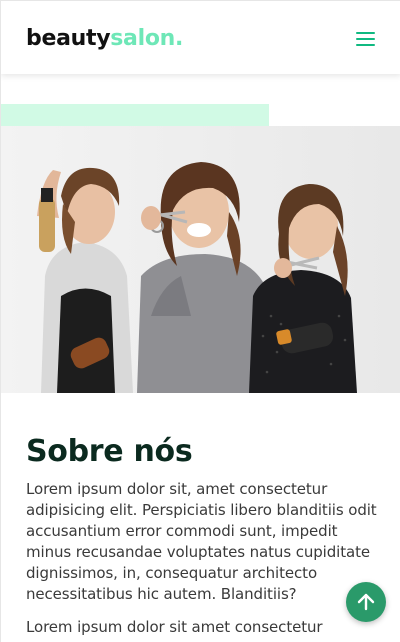 The height and width of the screenshot is (642, 400). What do you see at coordinates (200, 37) in the screenshot?
I see `site-header: beautysalon.` at bounding box center [200, 37].